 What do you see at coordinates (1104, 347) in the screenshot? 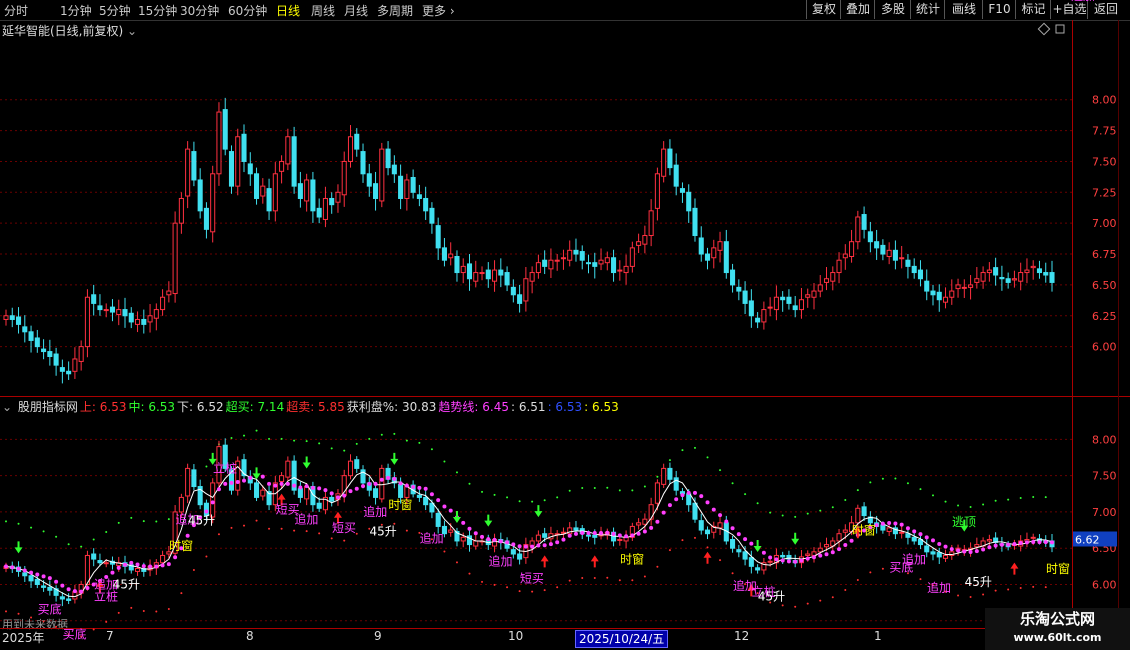
I see `main-price-label: 6.00` at bounding box center [1104, 347].